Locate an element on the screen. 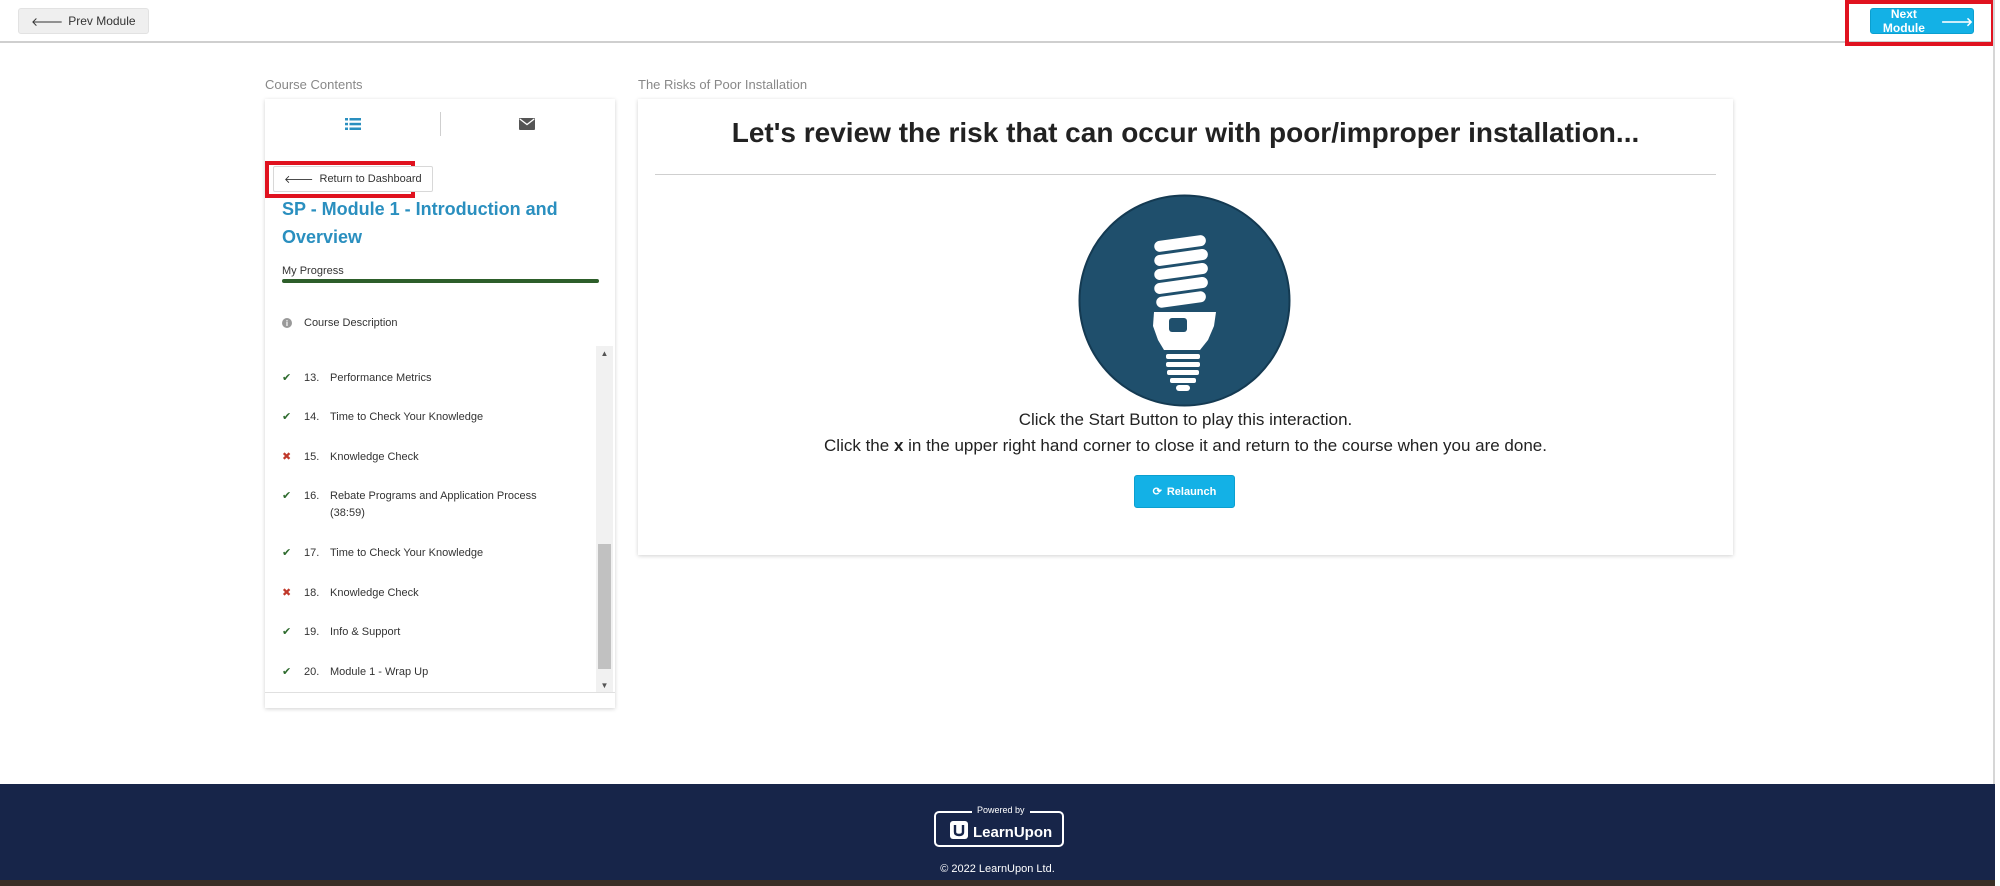 Image resolution: width=2000 pixels, height=886 pixels. top-navigation-bar: 🡐 Prev Module Next Module 🡒 is located at coordinates (997, 23).